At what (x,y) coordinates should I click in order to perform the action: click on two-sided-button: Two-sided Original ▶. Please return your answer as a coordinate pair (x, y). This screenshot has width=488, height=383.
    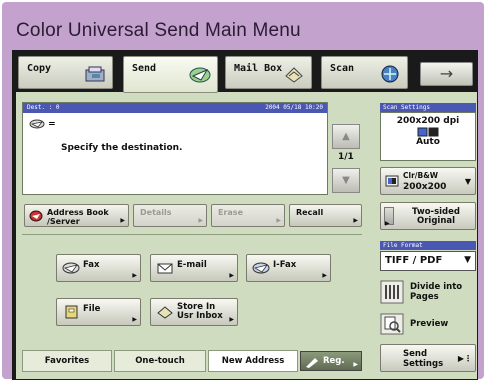
    Looking at the image, I should click on (428, 216).